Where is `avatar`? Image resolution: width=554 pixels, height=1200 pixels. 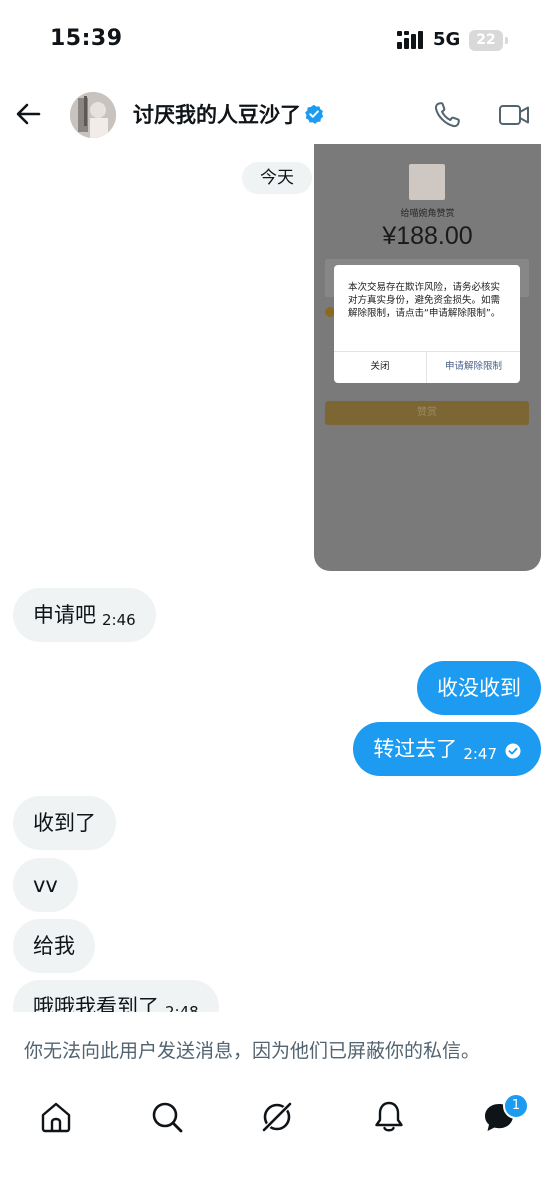 avatar is located at coordinates (93, 115).